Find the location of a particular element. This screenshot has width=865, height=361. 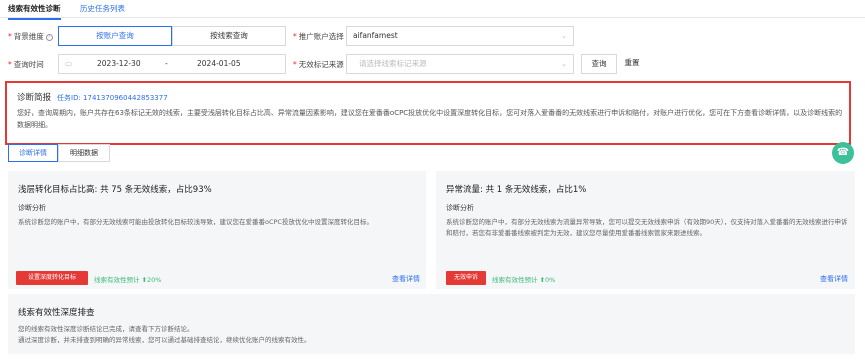

reset-button: 重置 is located at coordinates (632, 64).